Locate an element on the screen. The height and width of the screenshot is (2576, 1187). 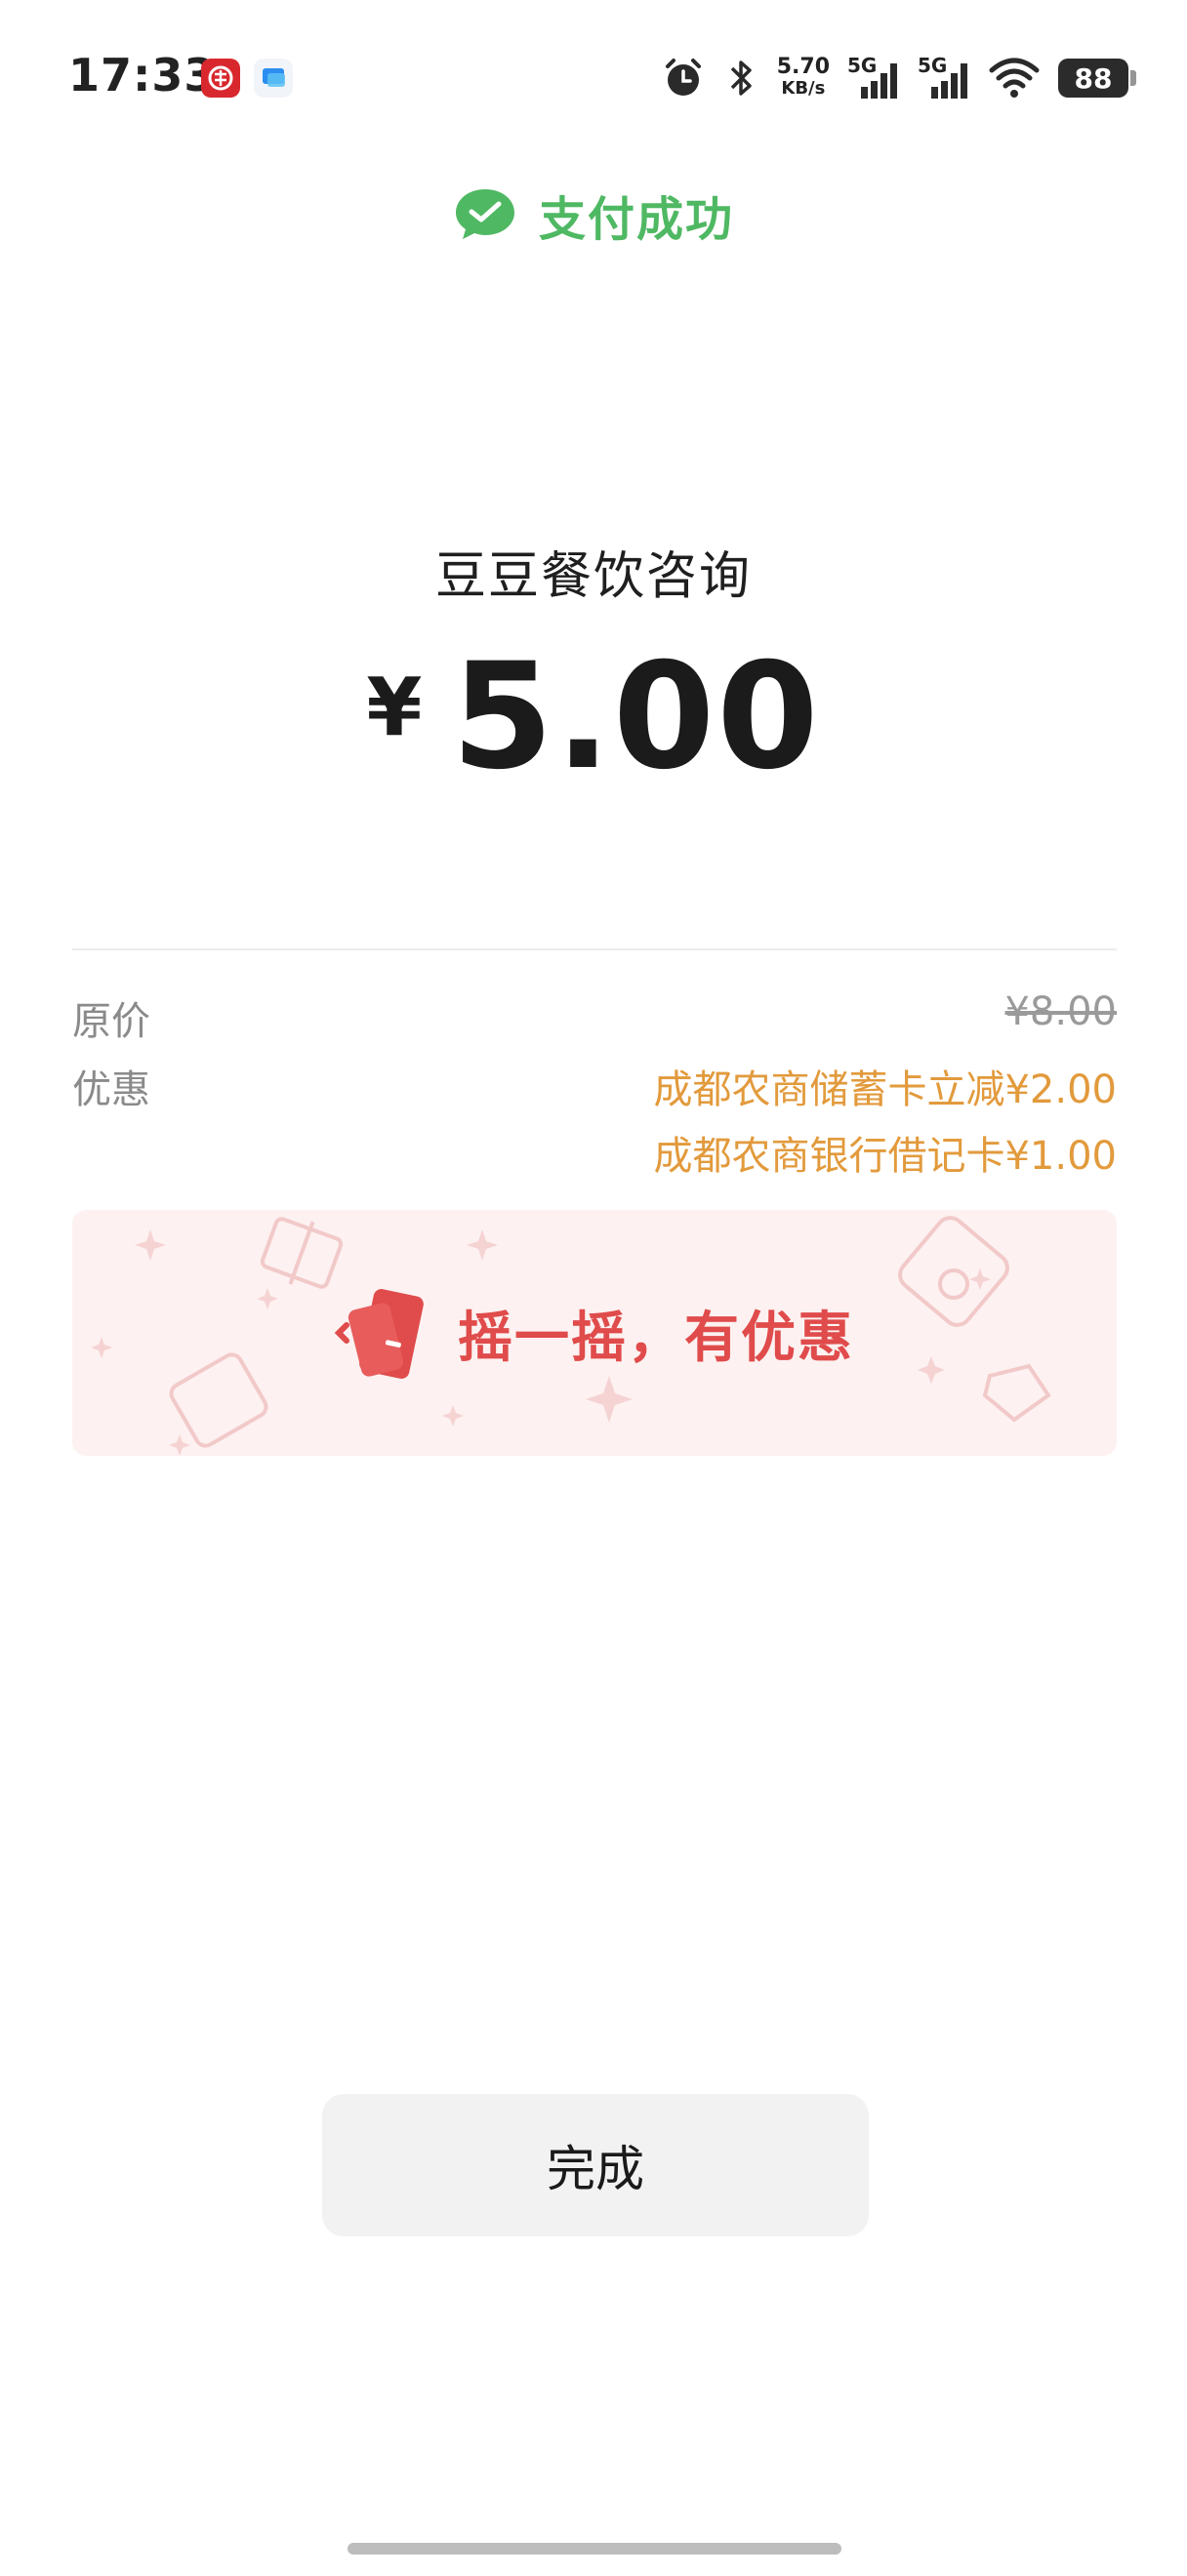
original-price-value: ¥8.00 is located at coordinates (1060, 1011).